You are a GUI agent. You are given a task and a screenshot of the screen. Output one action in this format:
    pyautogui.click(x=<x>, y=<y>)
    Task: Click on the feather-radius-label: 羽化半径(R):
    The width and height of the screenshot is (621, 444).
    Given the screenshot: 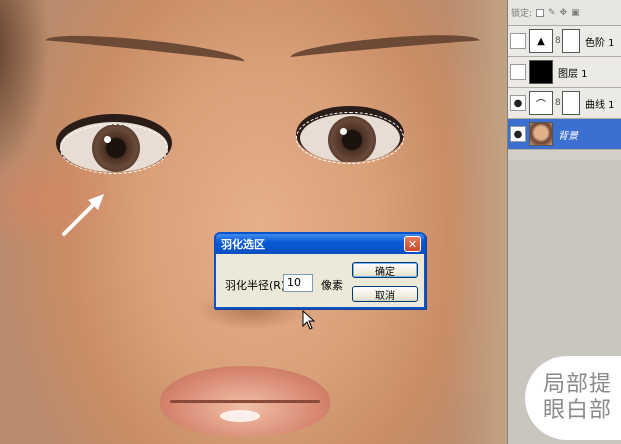 What is the action you would take?
    pyautogui.click(x=257, y=285)
    